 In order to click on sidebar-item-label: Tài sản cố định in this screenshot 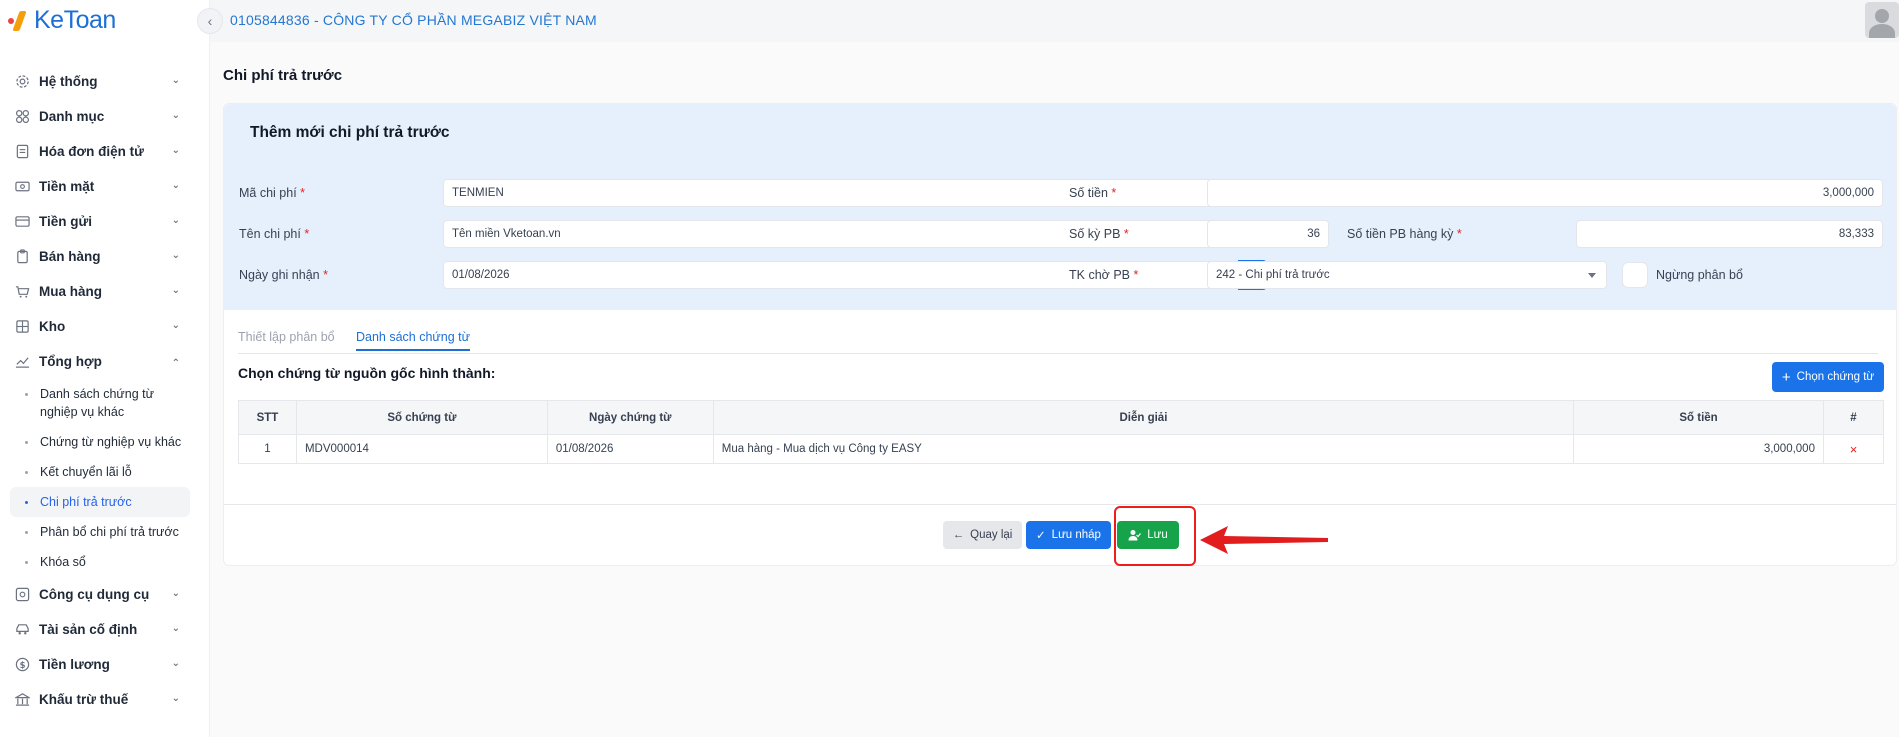, I will do `click(88, 629)`.